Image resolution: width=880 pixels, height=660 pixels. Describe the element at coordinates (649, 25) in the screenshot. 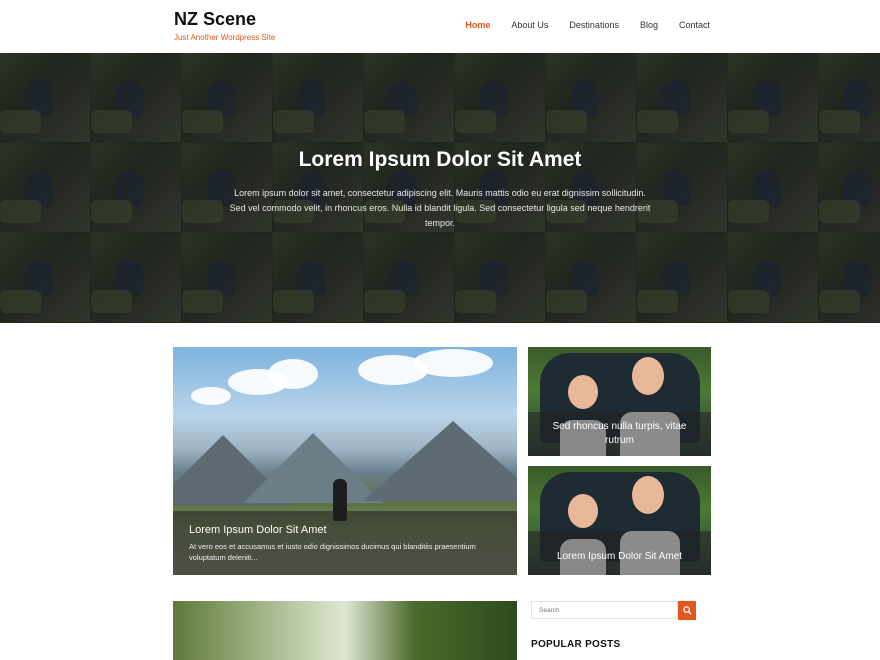

I see `nav-item-blog: Blog` at that location.